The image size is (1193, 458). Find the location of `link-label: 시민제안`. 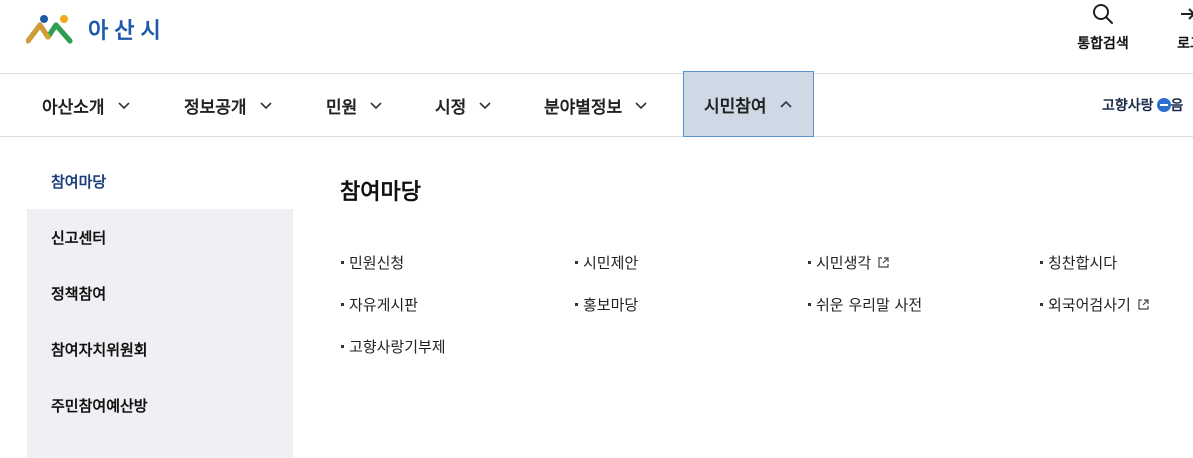

link-label: 시민제안 is located at coordinates (611, 263).